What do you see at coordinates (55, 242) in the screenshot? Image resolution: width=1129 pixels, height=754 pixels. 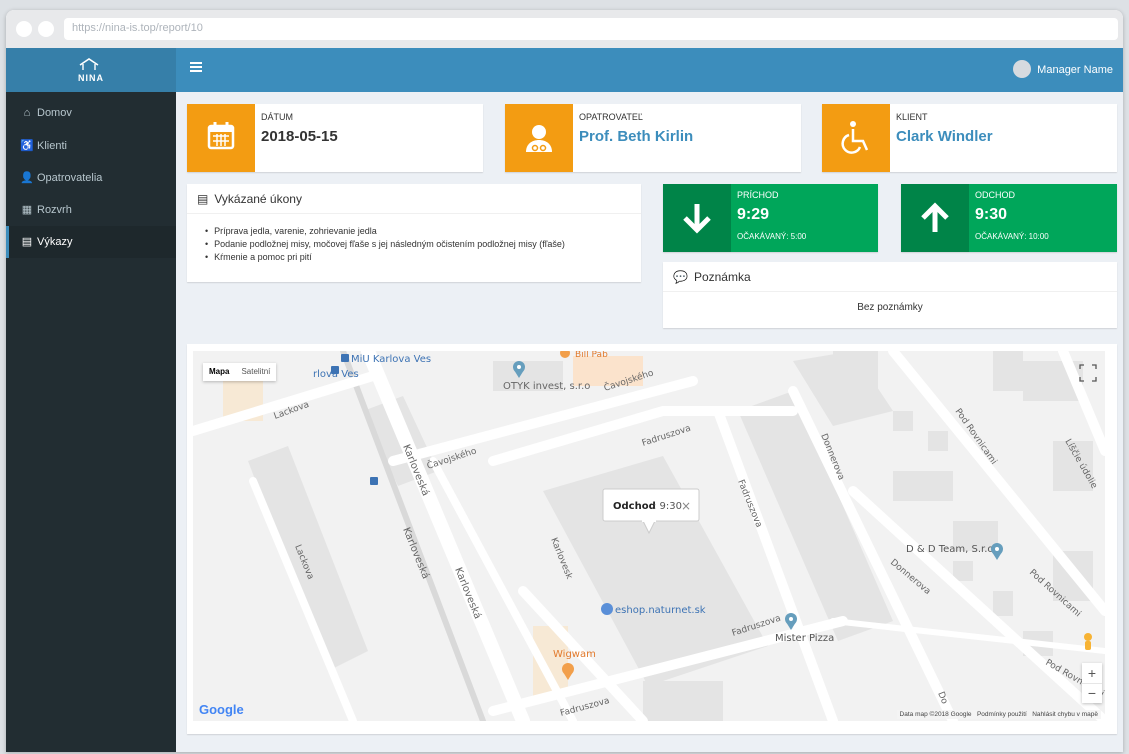 I see `sidebar-item-label: Výkazy` at bounding box center [55, 242].